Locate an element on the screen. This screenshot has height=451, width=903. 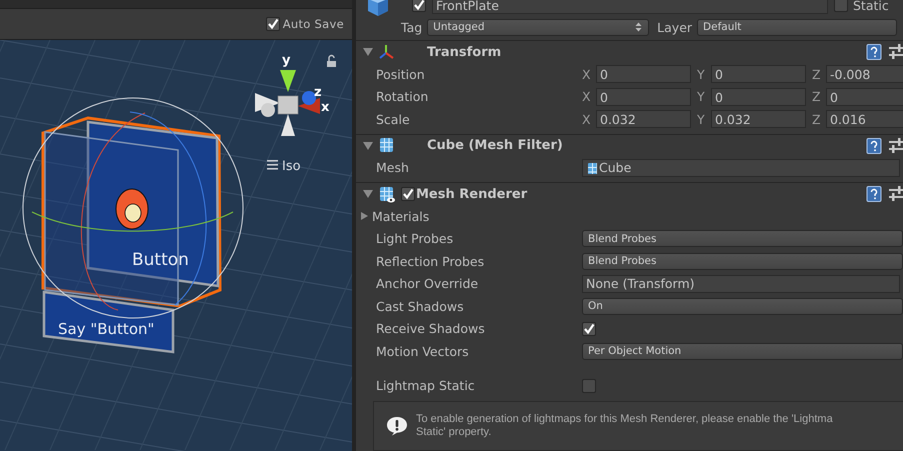
foldout: Materials is located at coordinates (395, 216).